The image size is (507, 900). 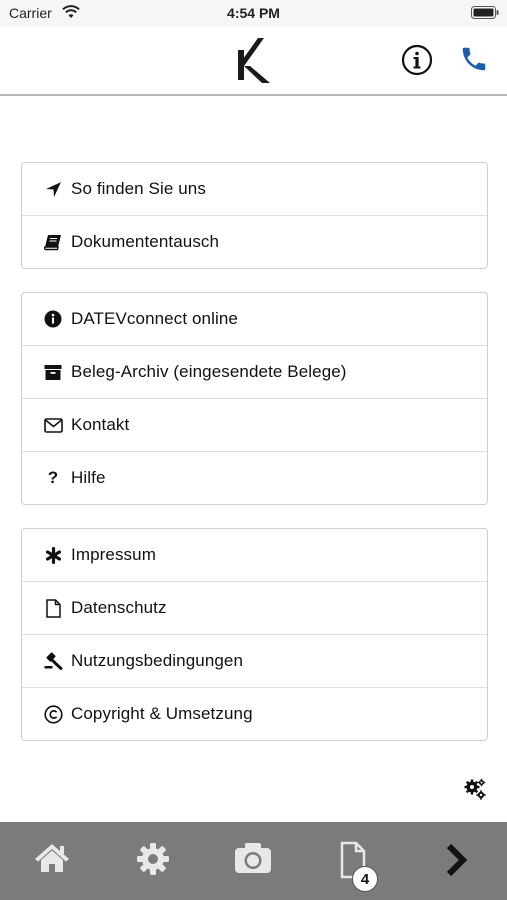 I want to click on clock: 4:54 PM, so click(x=253, y=13).